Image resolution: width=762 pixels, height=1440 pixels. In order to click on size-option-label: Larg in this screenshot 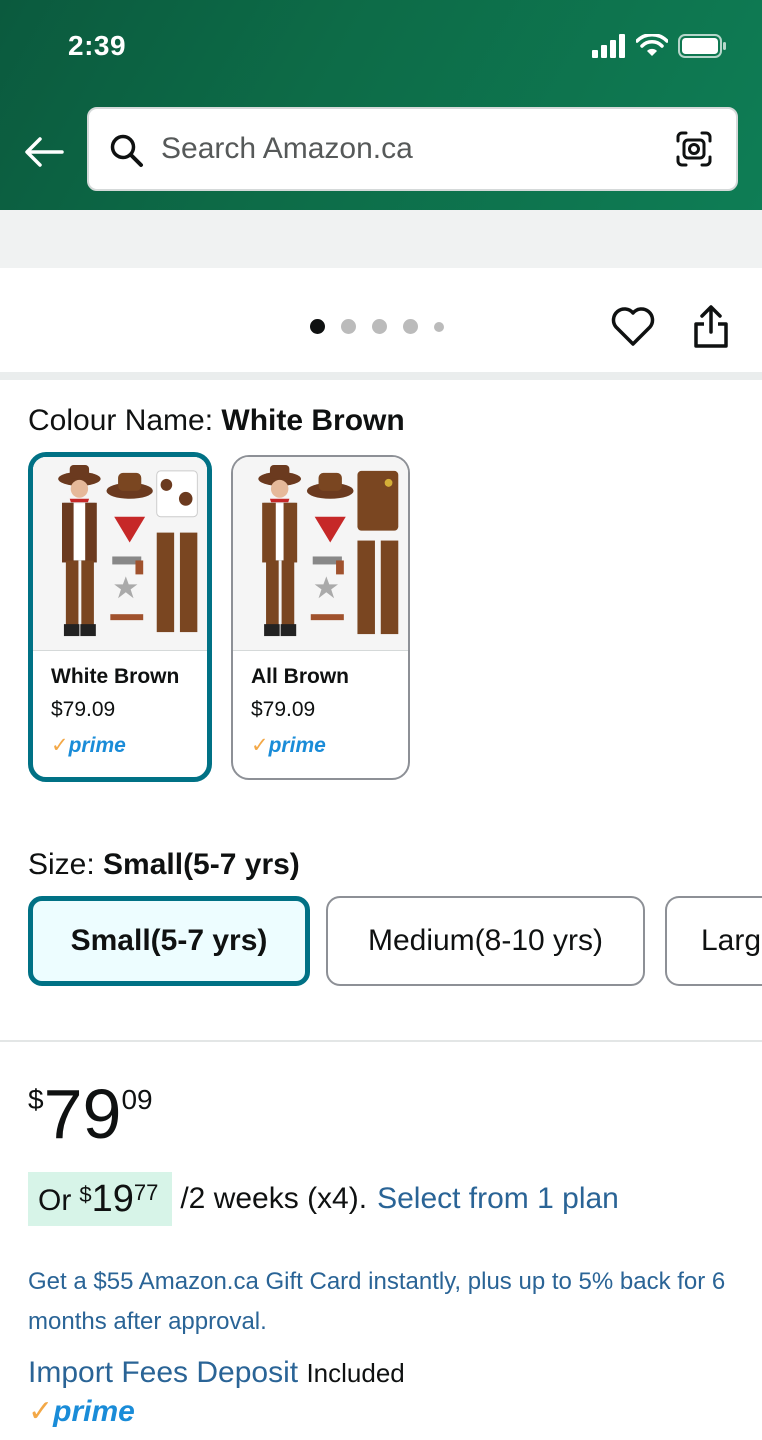, I will do `click(731, 940)`.